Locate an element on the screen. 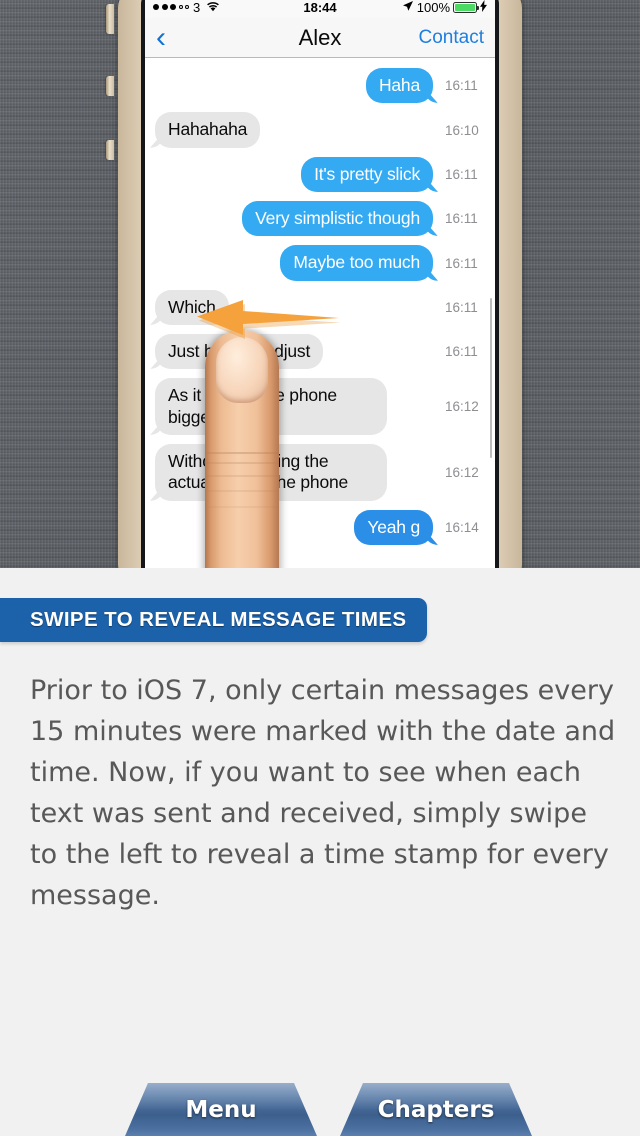 Image resolution: width=640 pixels, height=1136 pixels. battery-percent-label: 100% is located at coordinates (433, 7).